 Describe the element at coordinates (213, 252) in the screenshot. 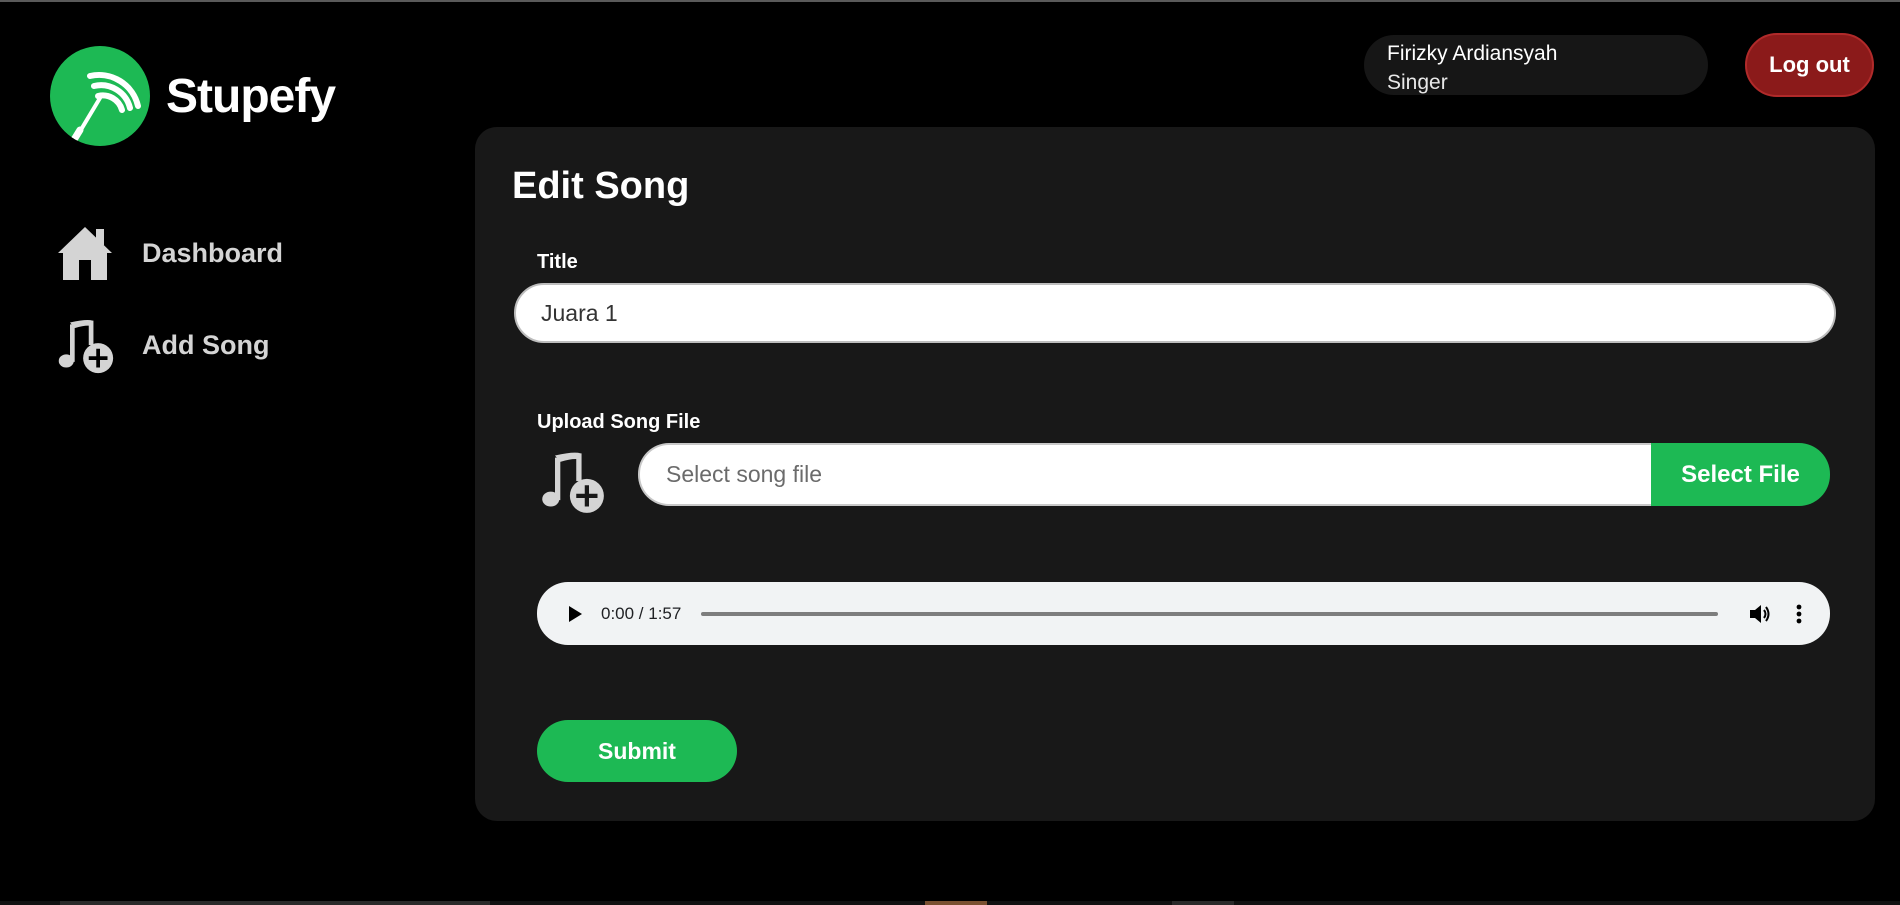

I see `sidebar-item-label: Dashboard` at that location.